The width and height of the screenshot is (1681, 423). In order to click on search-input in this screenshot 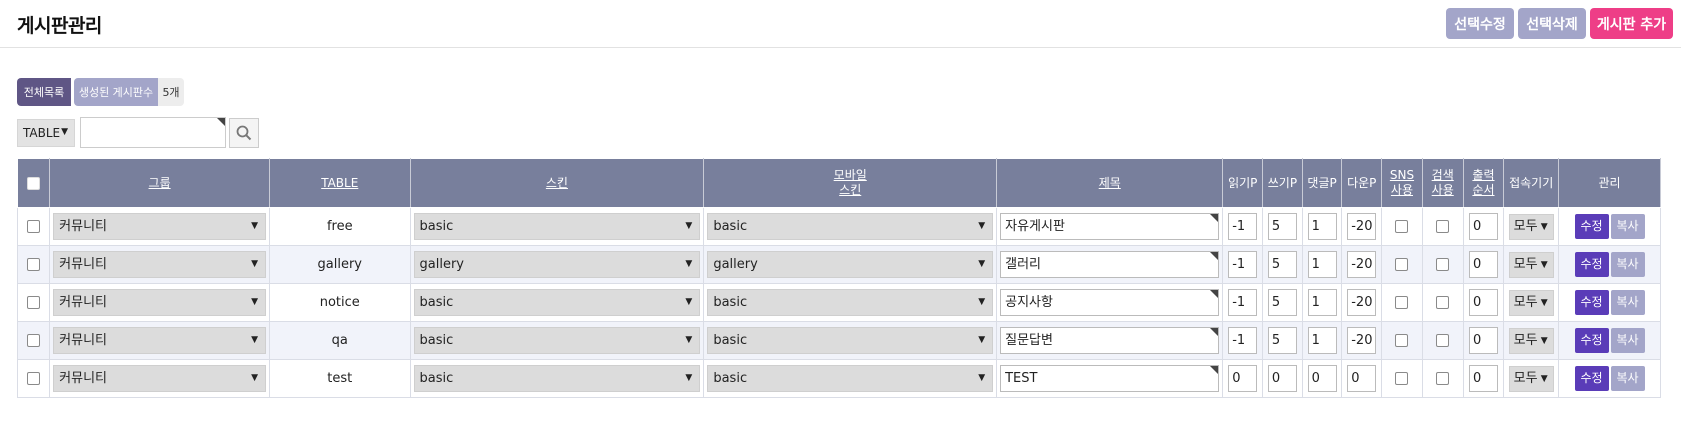, I will do `click(153, 132)`.